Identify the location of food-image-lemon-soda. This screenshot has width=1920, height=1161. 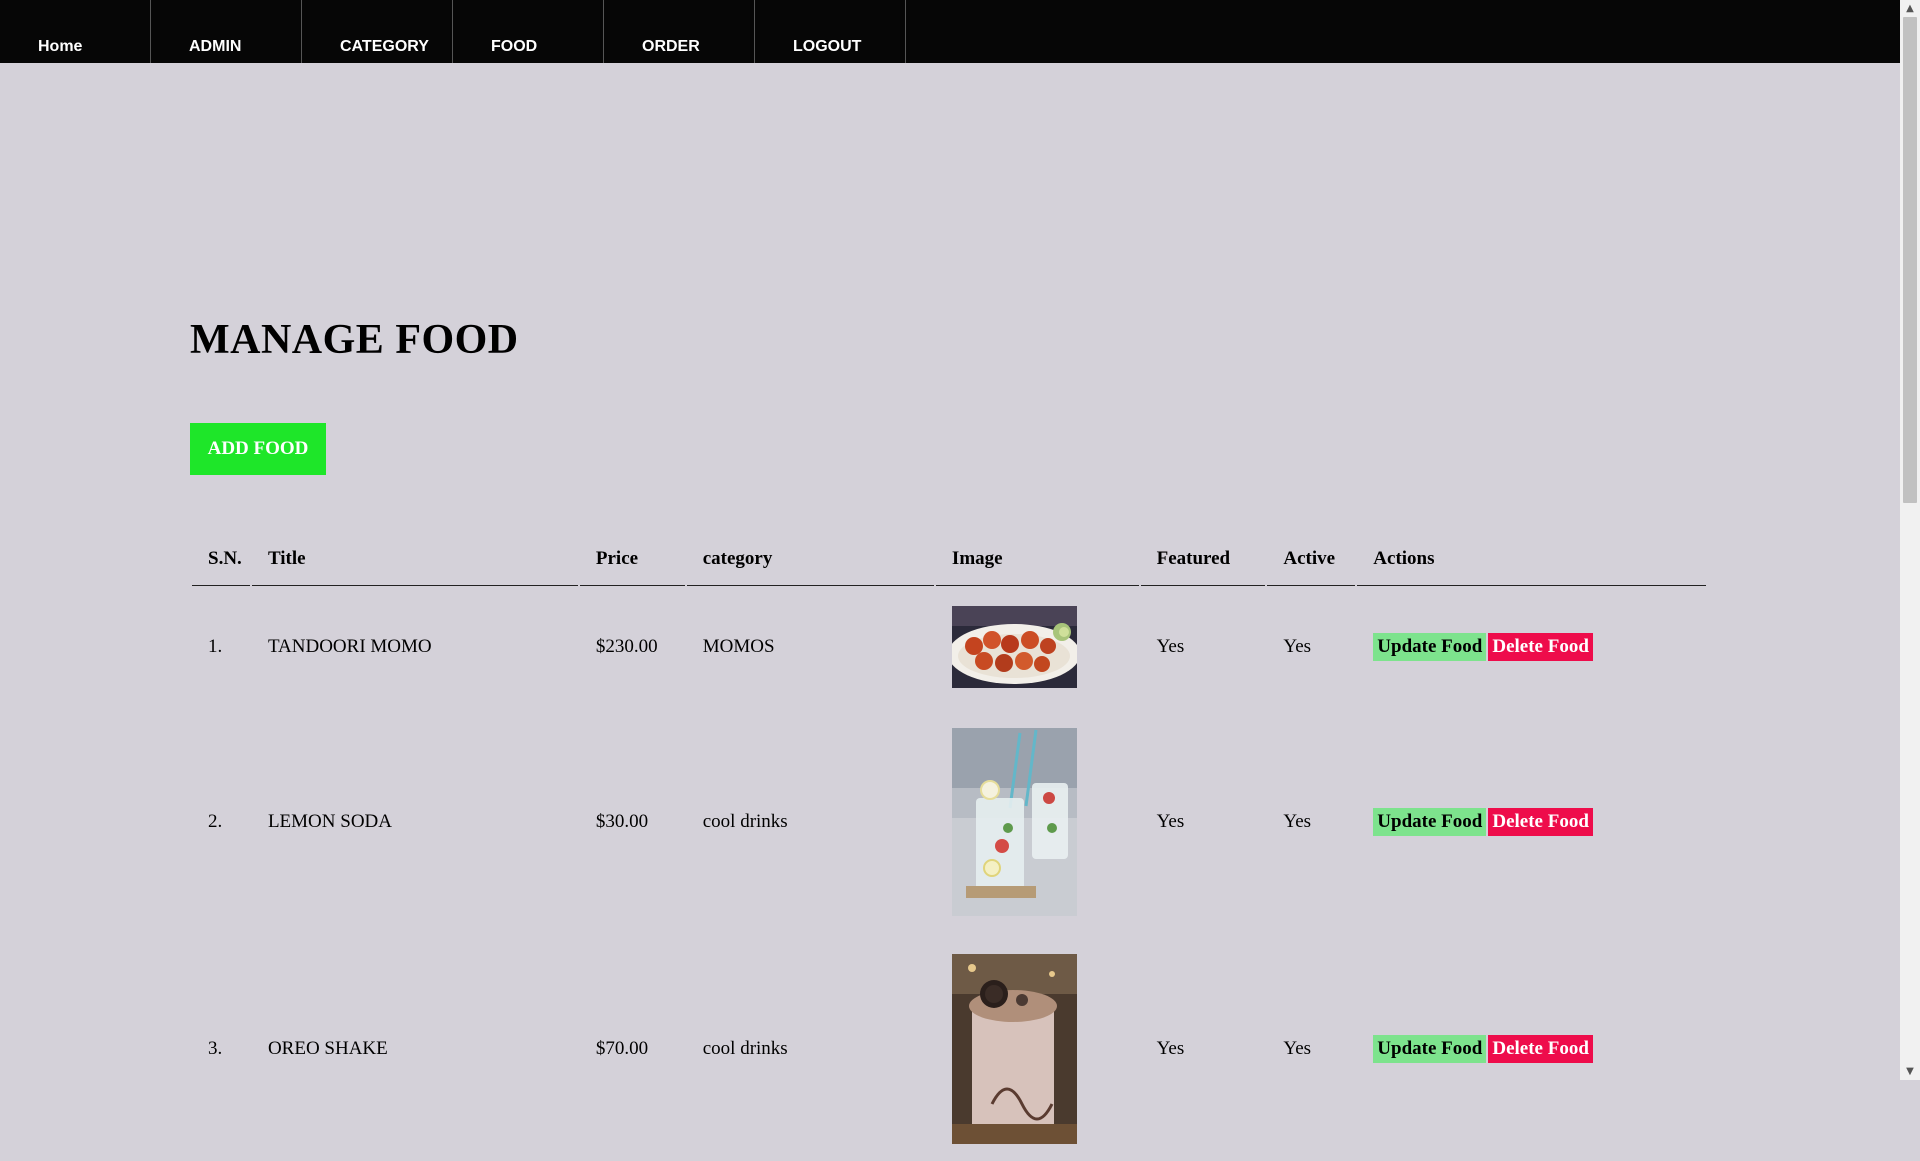
(1014, 822).